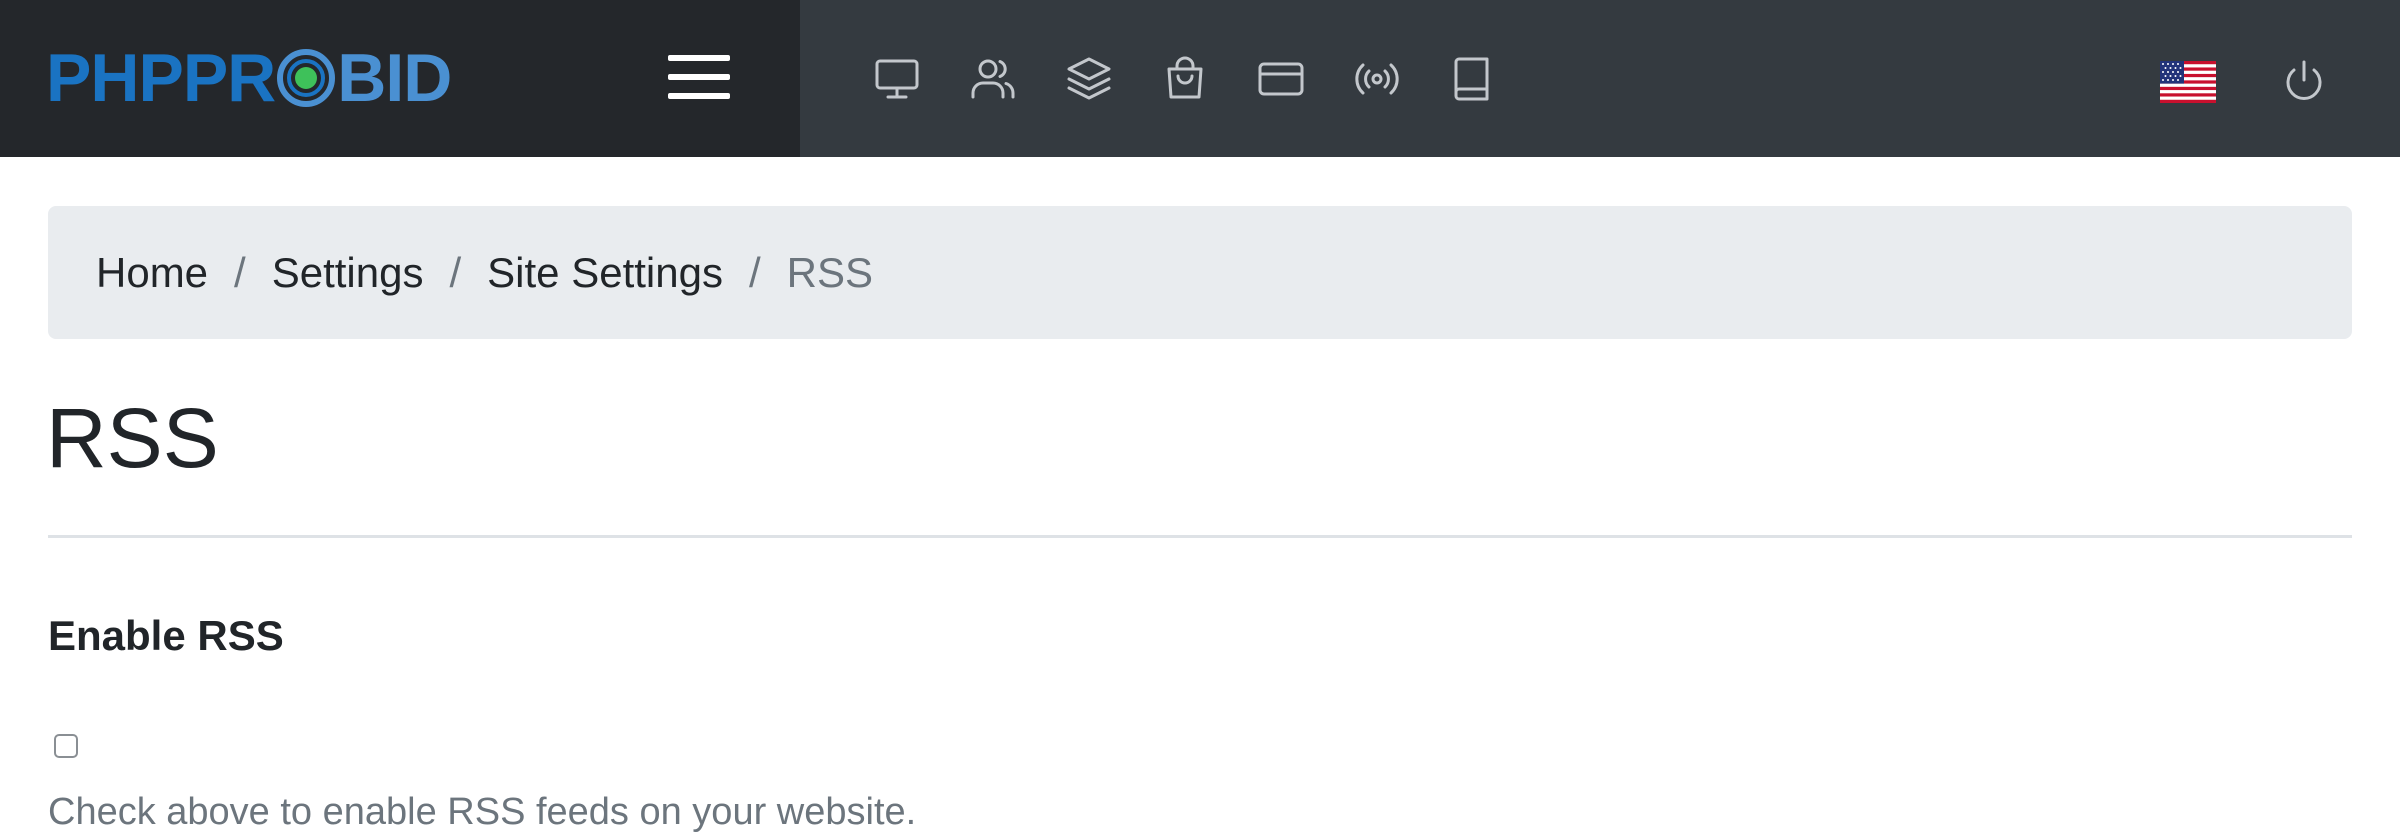  I want to click on hamburger-icon, so click(699, 77).